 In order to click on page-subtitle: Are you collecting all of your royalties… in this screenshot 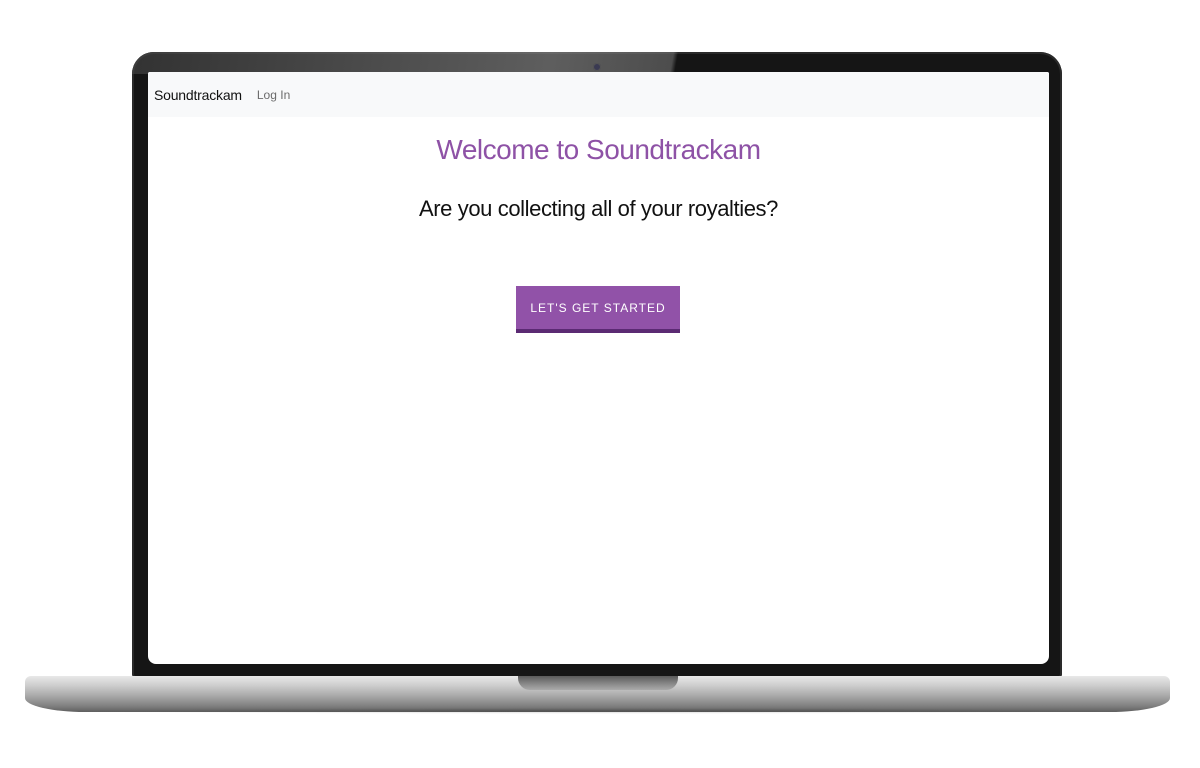, I will do `click(598, 208)`.